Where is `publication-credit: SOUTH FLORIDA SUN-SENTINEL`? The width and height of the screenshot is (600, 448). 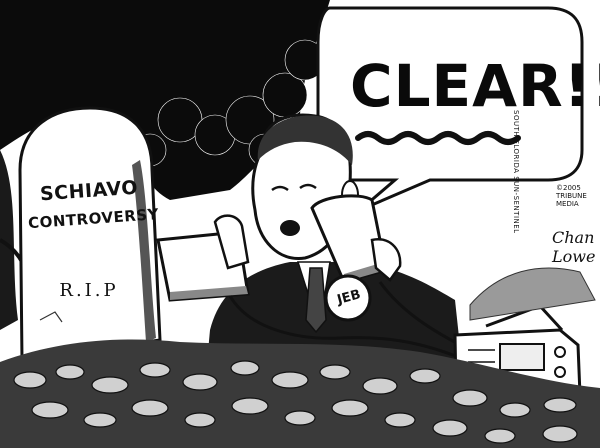
publication-credit: SOUTH FLORIDA SUN-SENTINEL is located at coordinates (516, 172).